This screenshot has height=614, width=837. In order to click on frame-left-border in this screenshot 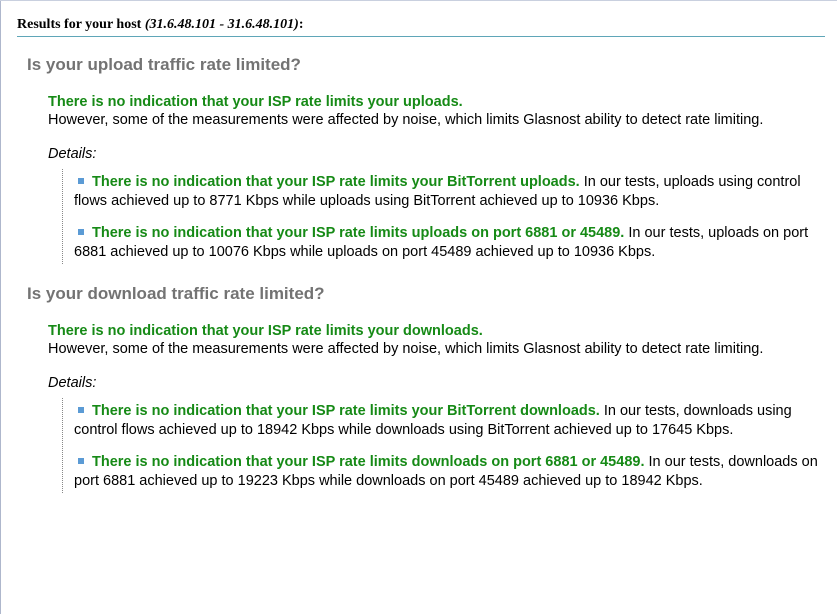, I will do `click(0, 307)`.